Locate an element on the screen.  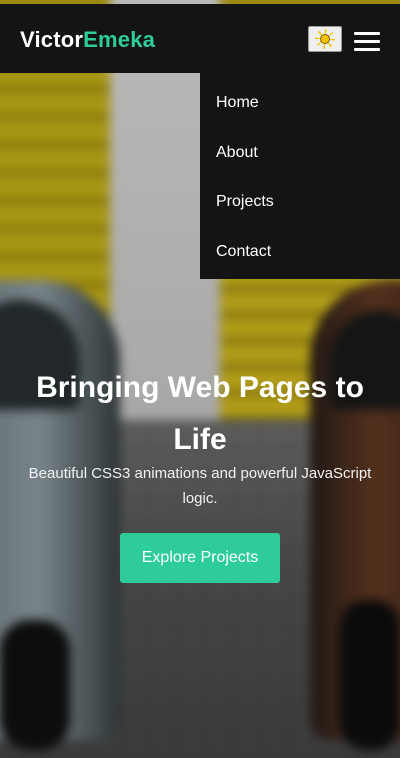
theme-toggle-button is located at coordinates (325, 39).